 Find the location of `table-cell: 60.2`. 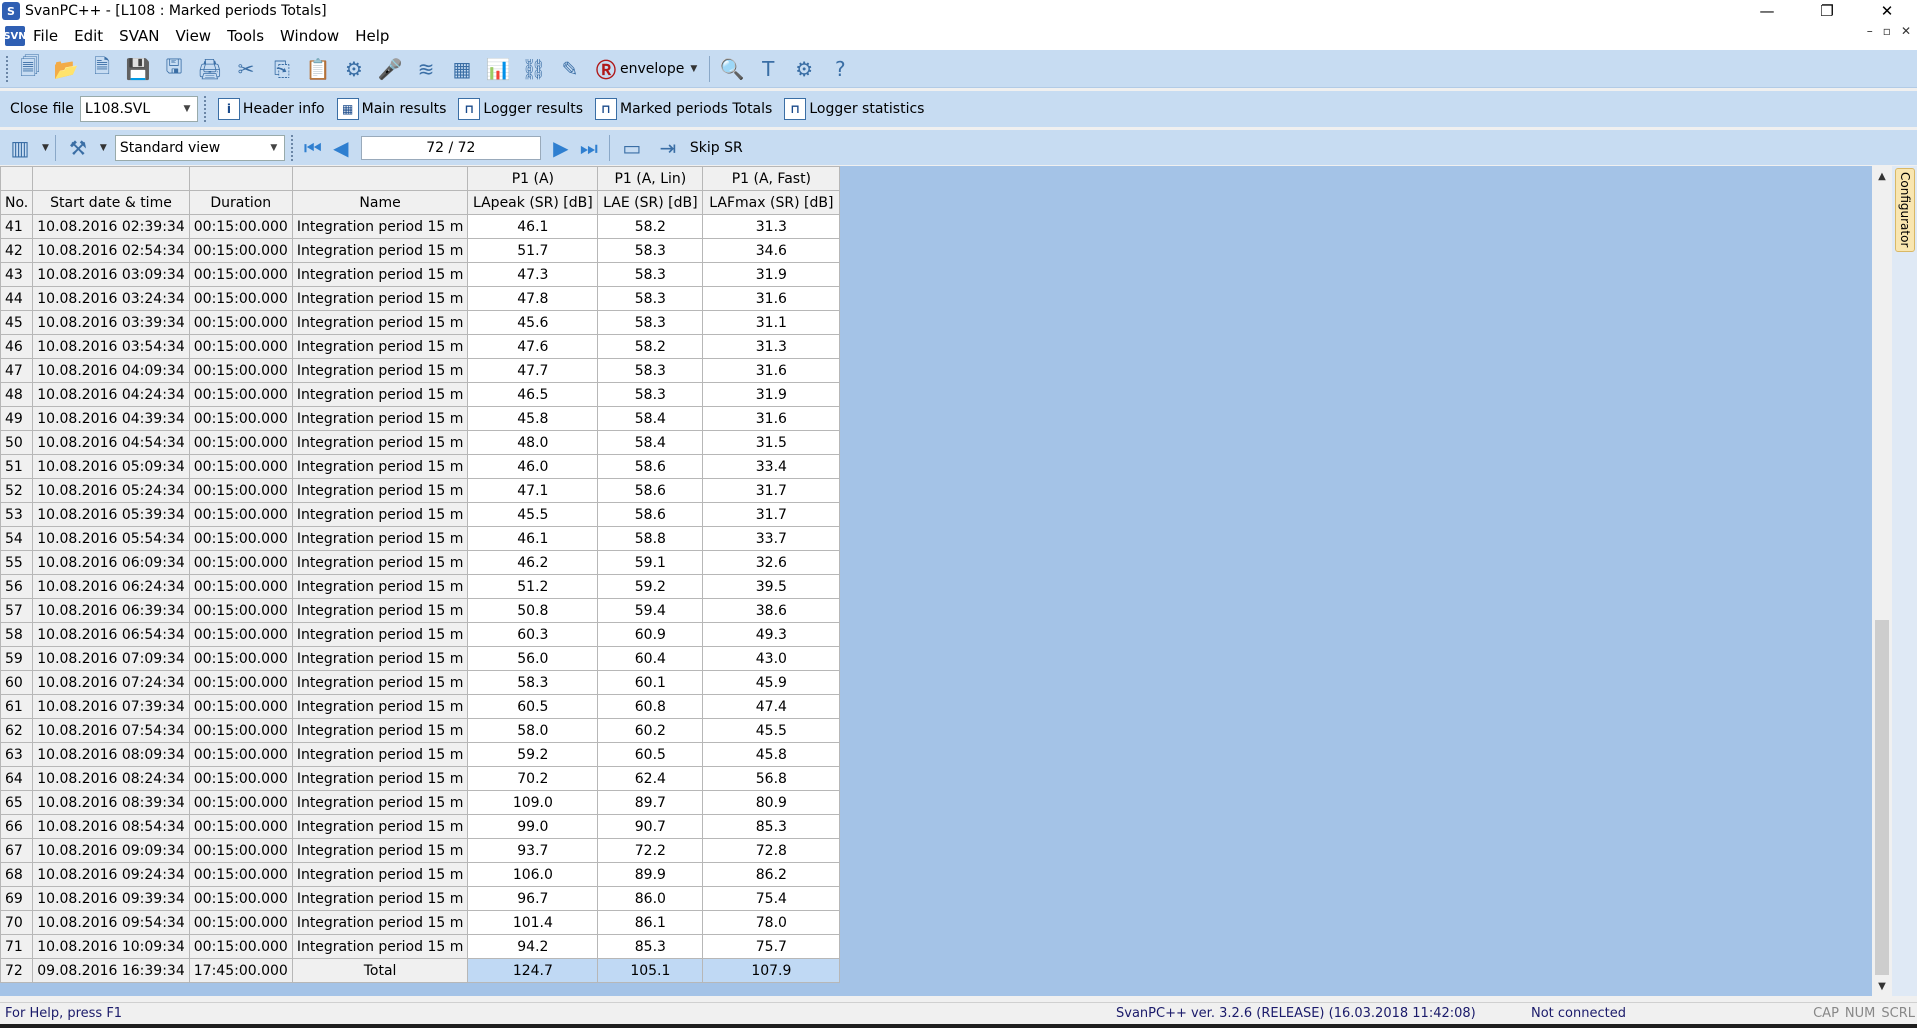

table-cell: 60.2 is located at coordinates (650, 731).